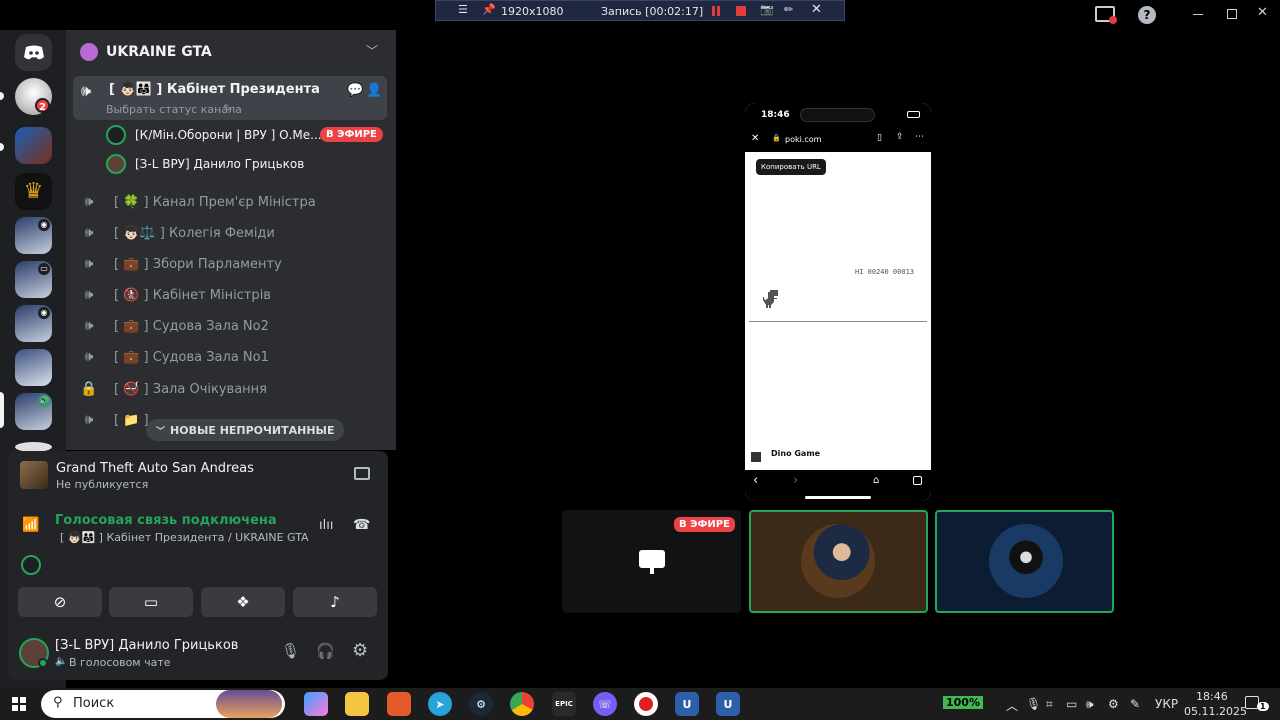  I want to click on windows-start-icon, so click(19, 704).